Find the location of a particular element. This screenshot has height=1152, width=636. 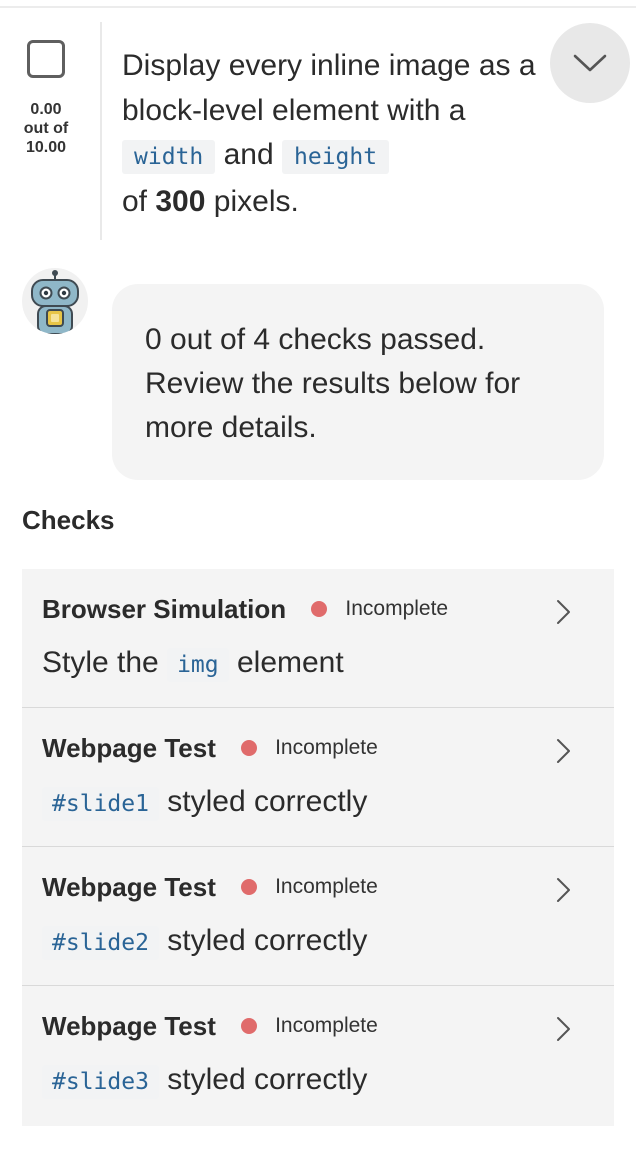

avatar is located at coordinates (55, 301).